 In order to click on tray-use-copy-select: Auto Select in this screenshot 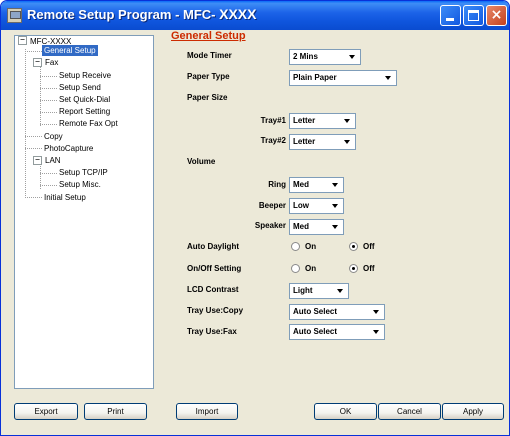, I will do `click(337, 312)`.